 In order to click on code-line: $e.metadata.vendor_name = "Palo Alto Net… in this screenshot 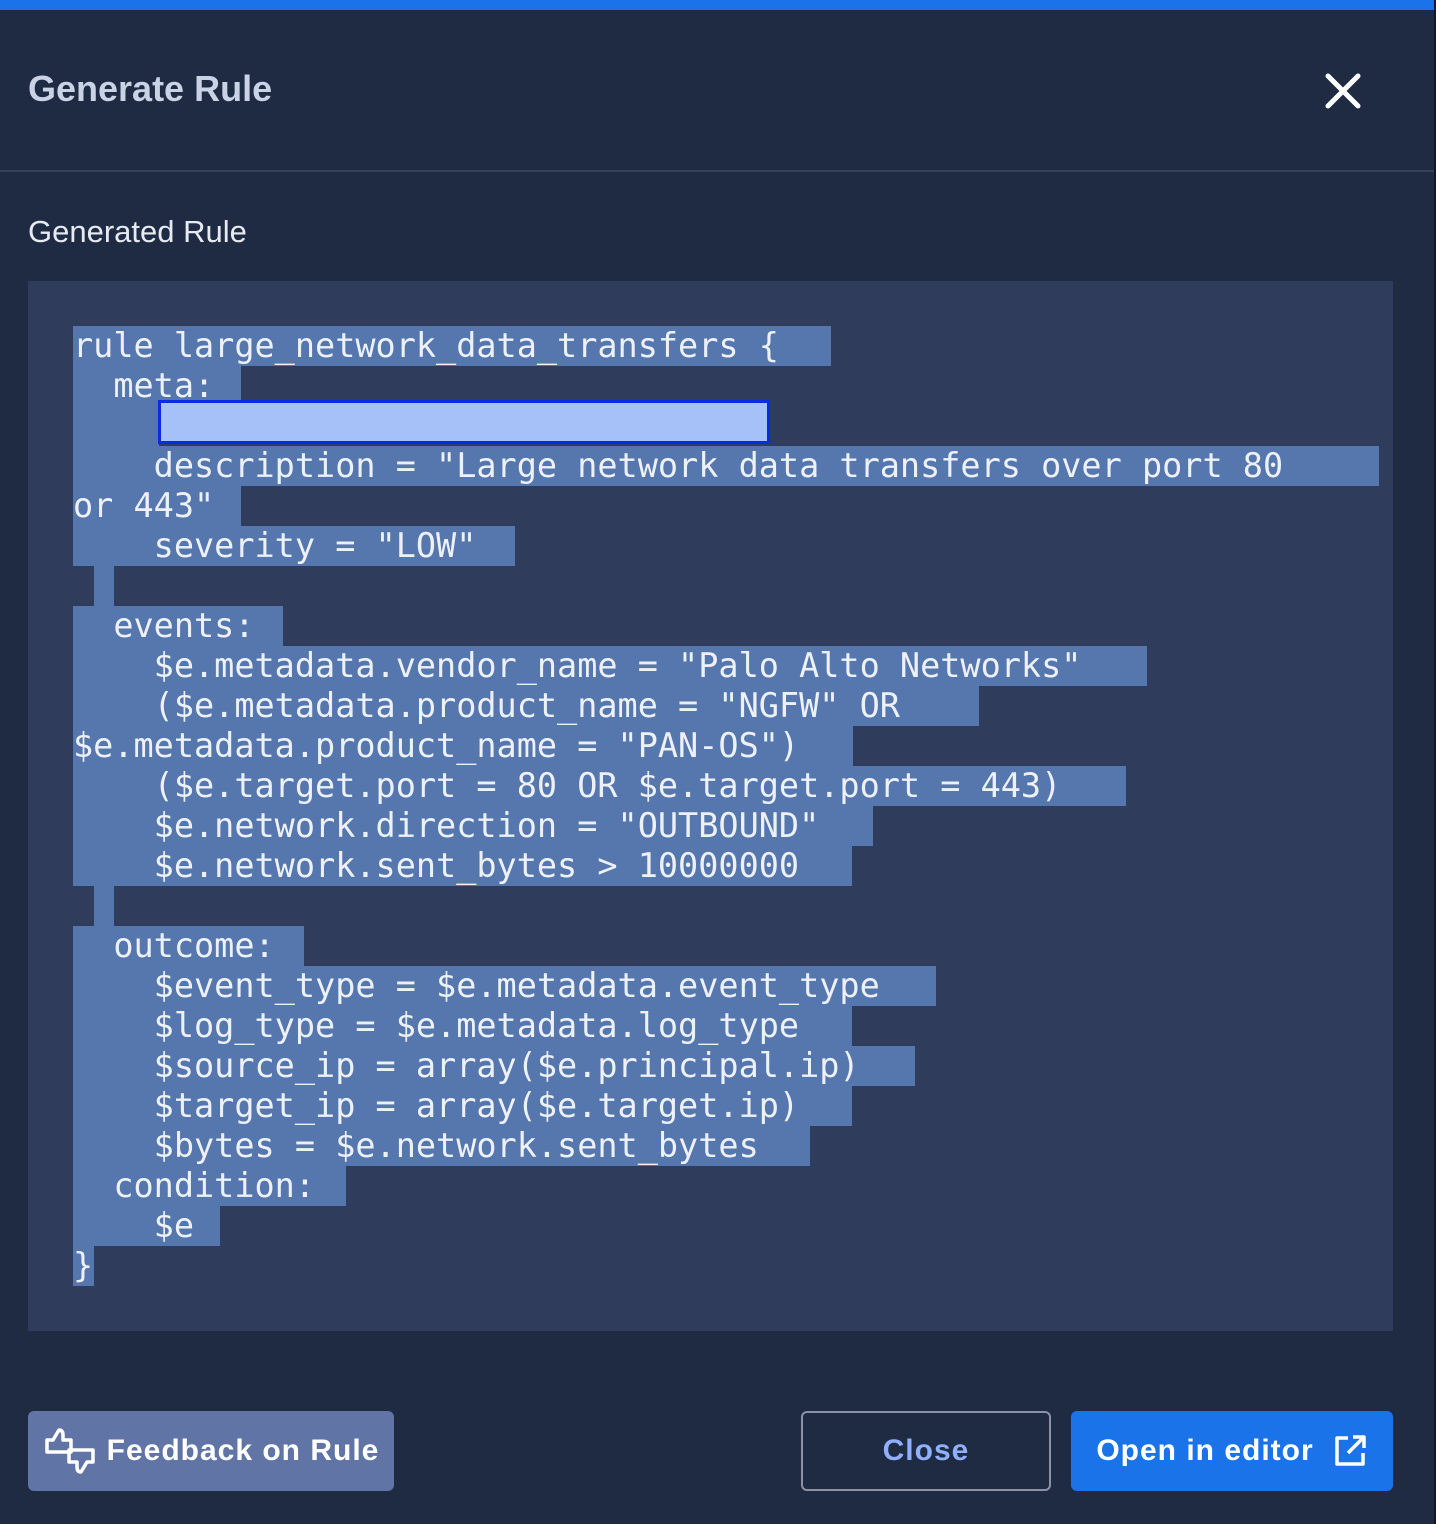, I will do `click(577, 665)`.